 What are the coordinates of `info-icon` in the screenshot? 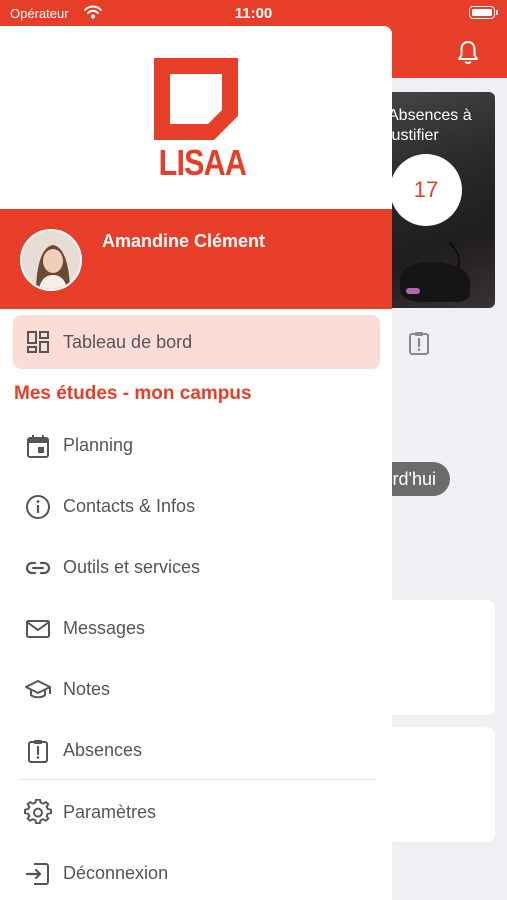 It's located at (38, 507).